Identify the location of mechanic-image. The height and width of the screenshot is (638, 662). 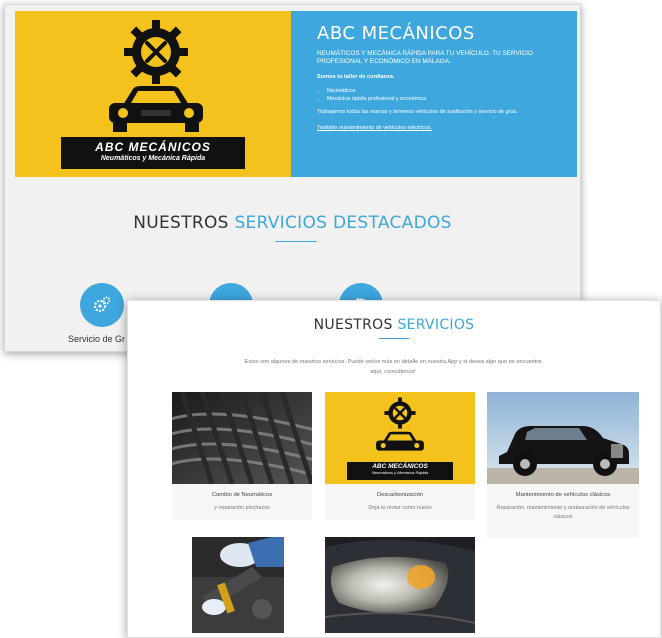
(238, 585).